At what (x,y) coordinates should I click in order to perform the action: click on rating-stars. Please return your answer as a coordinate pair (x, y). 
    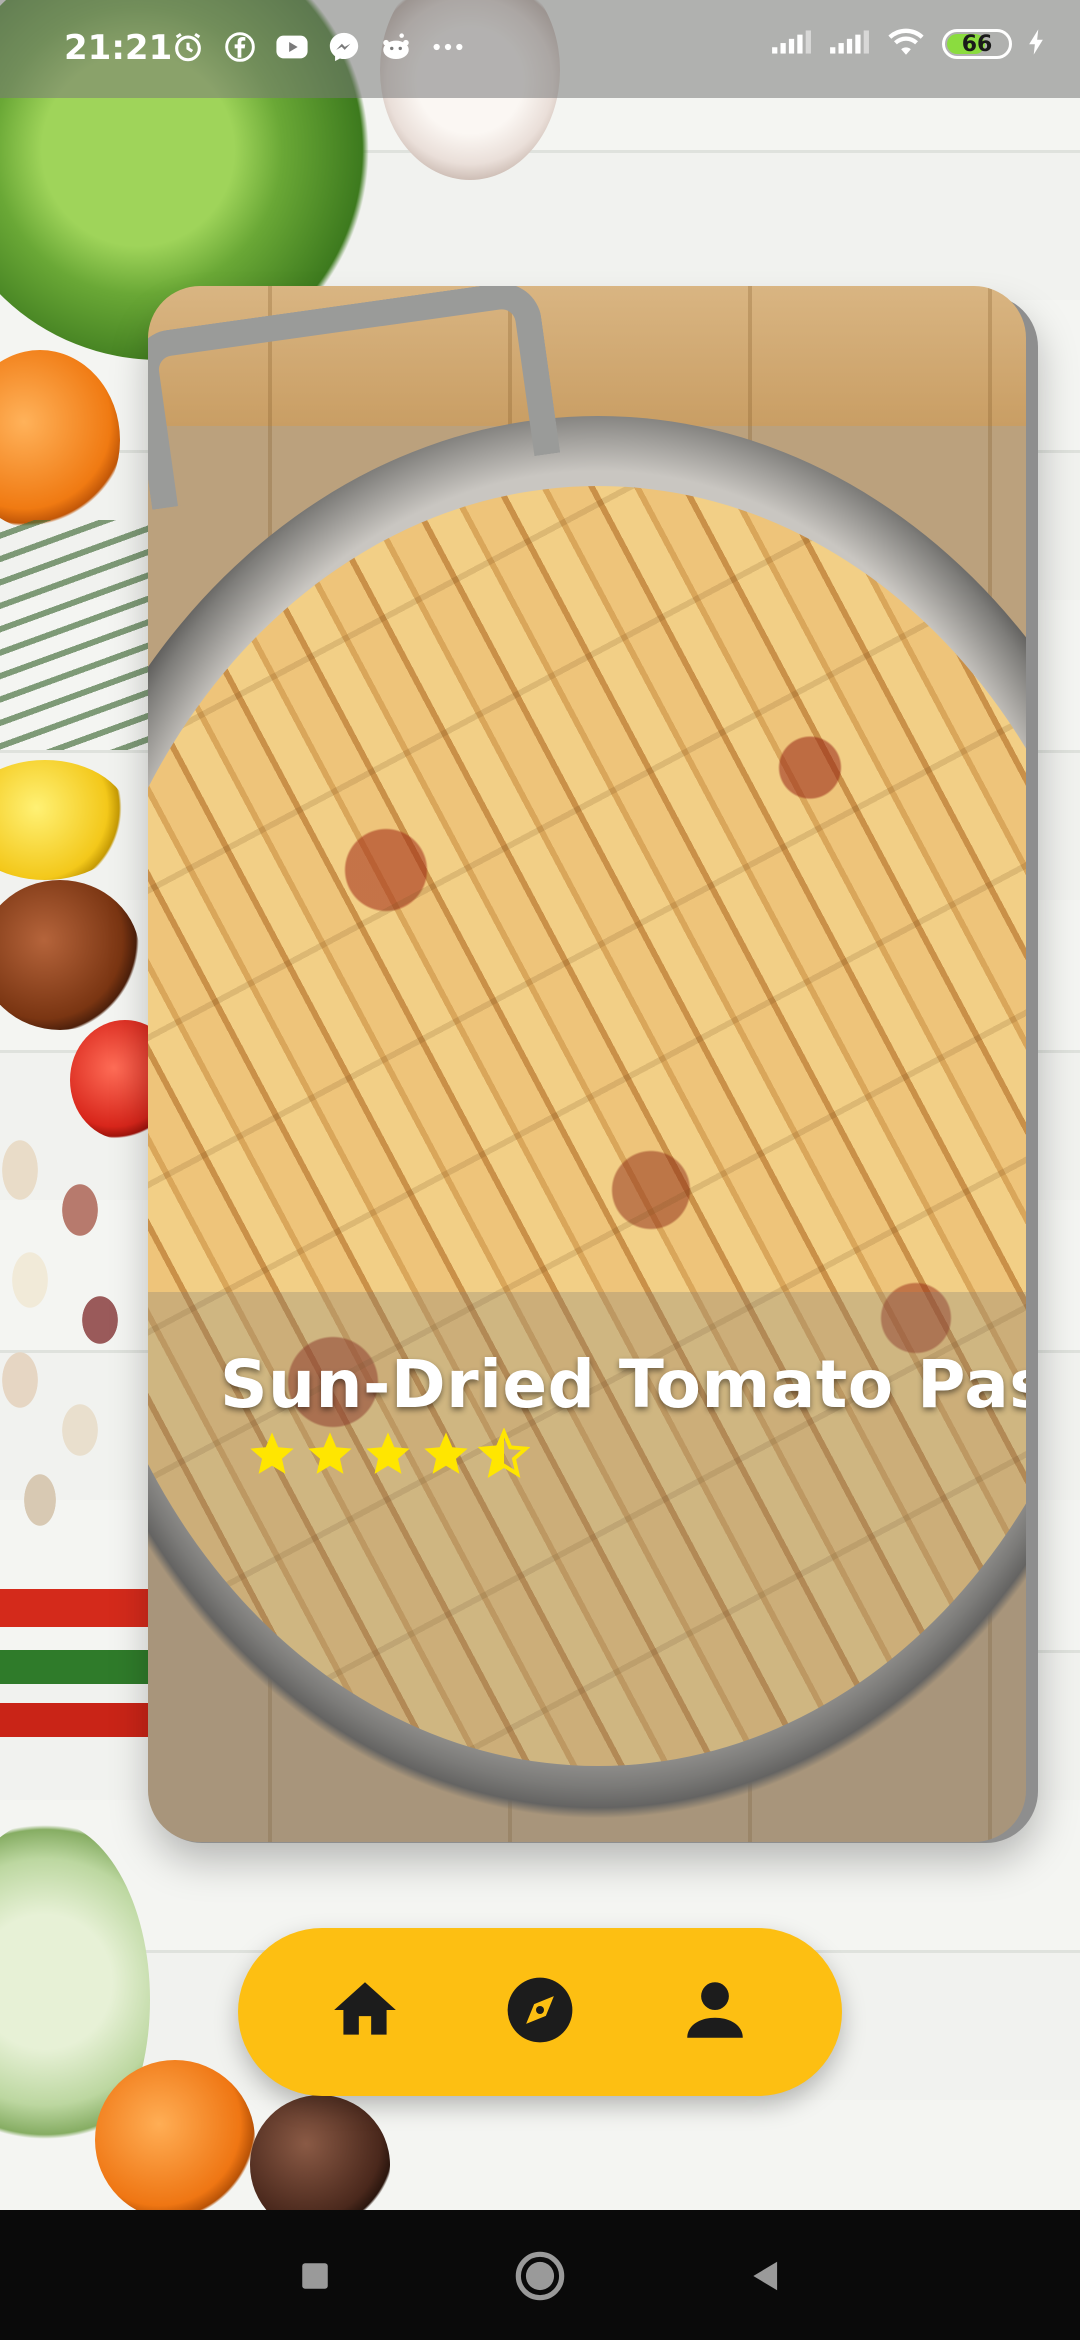
    Looking at the image, I should click on (388, 1454).